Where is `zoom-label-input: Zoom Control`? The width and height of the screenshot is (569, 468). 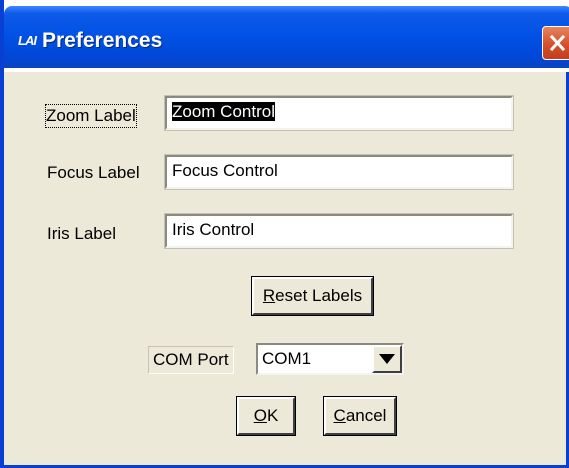
zoom-label-input: Zoom Control is located at coordinates (339, 113).